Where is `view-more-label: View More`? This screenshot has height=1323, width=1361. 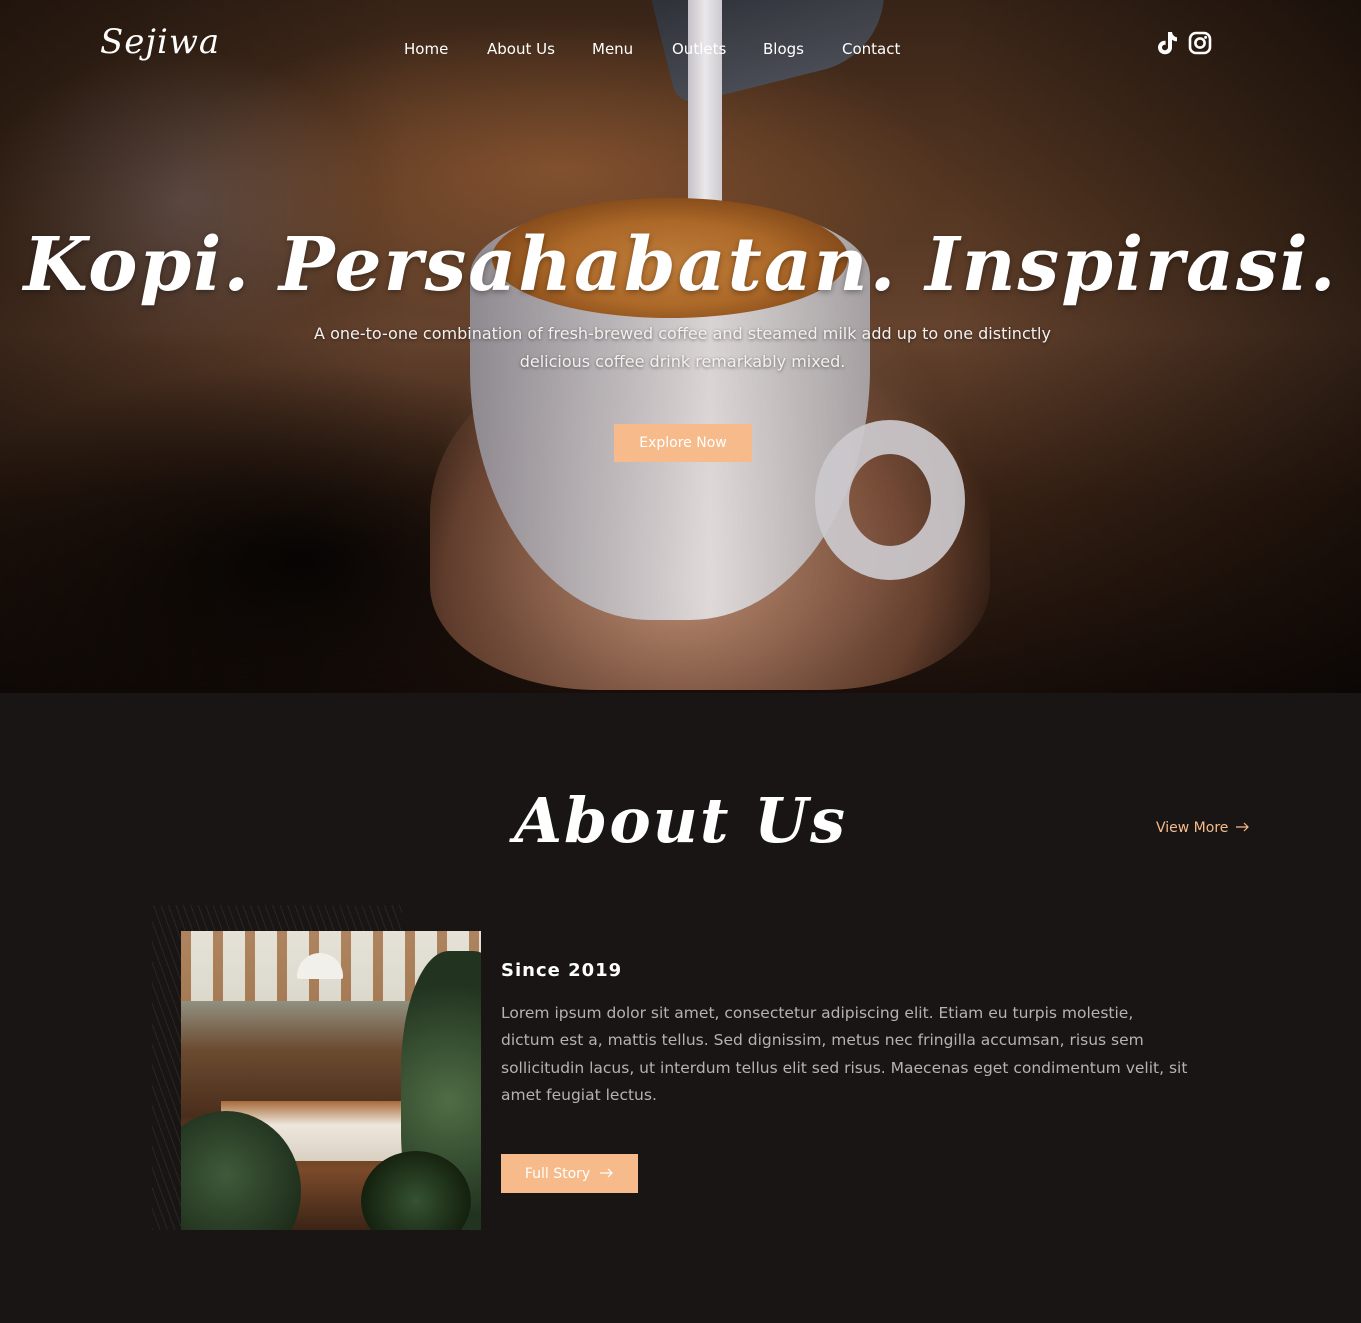
view-more-label: View More is located at coordinates (1192, 828).